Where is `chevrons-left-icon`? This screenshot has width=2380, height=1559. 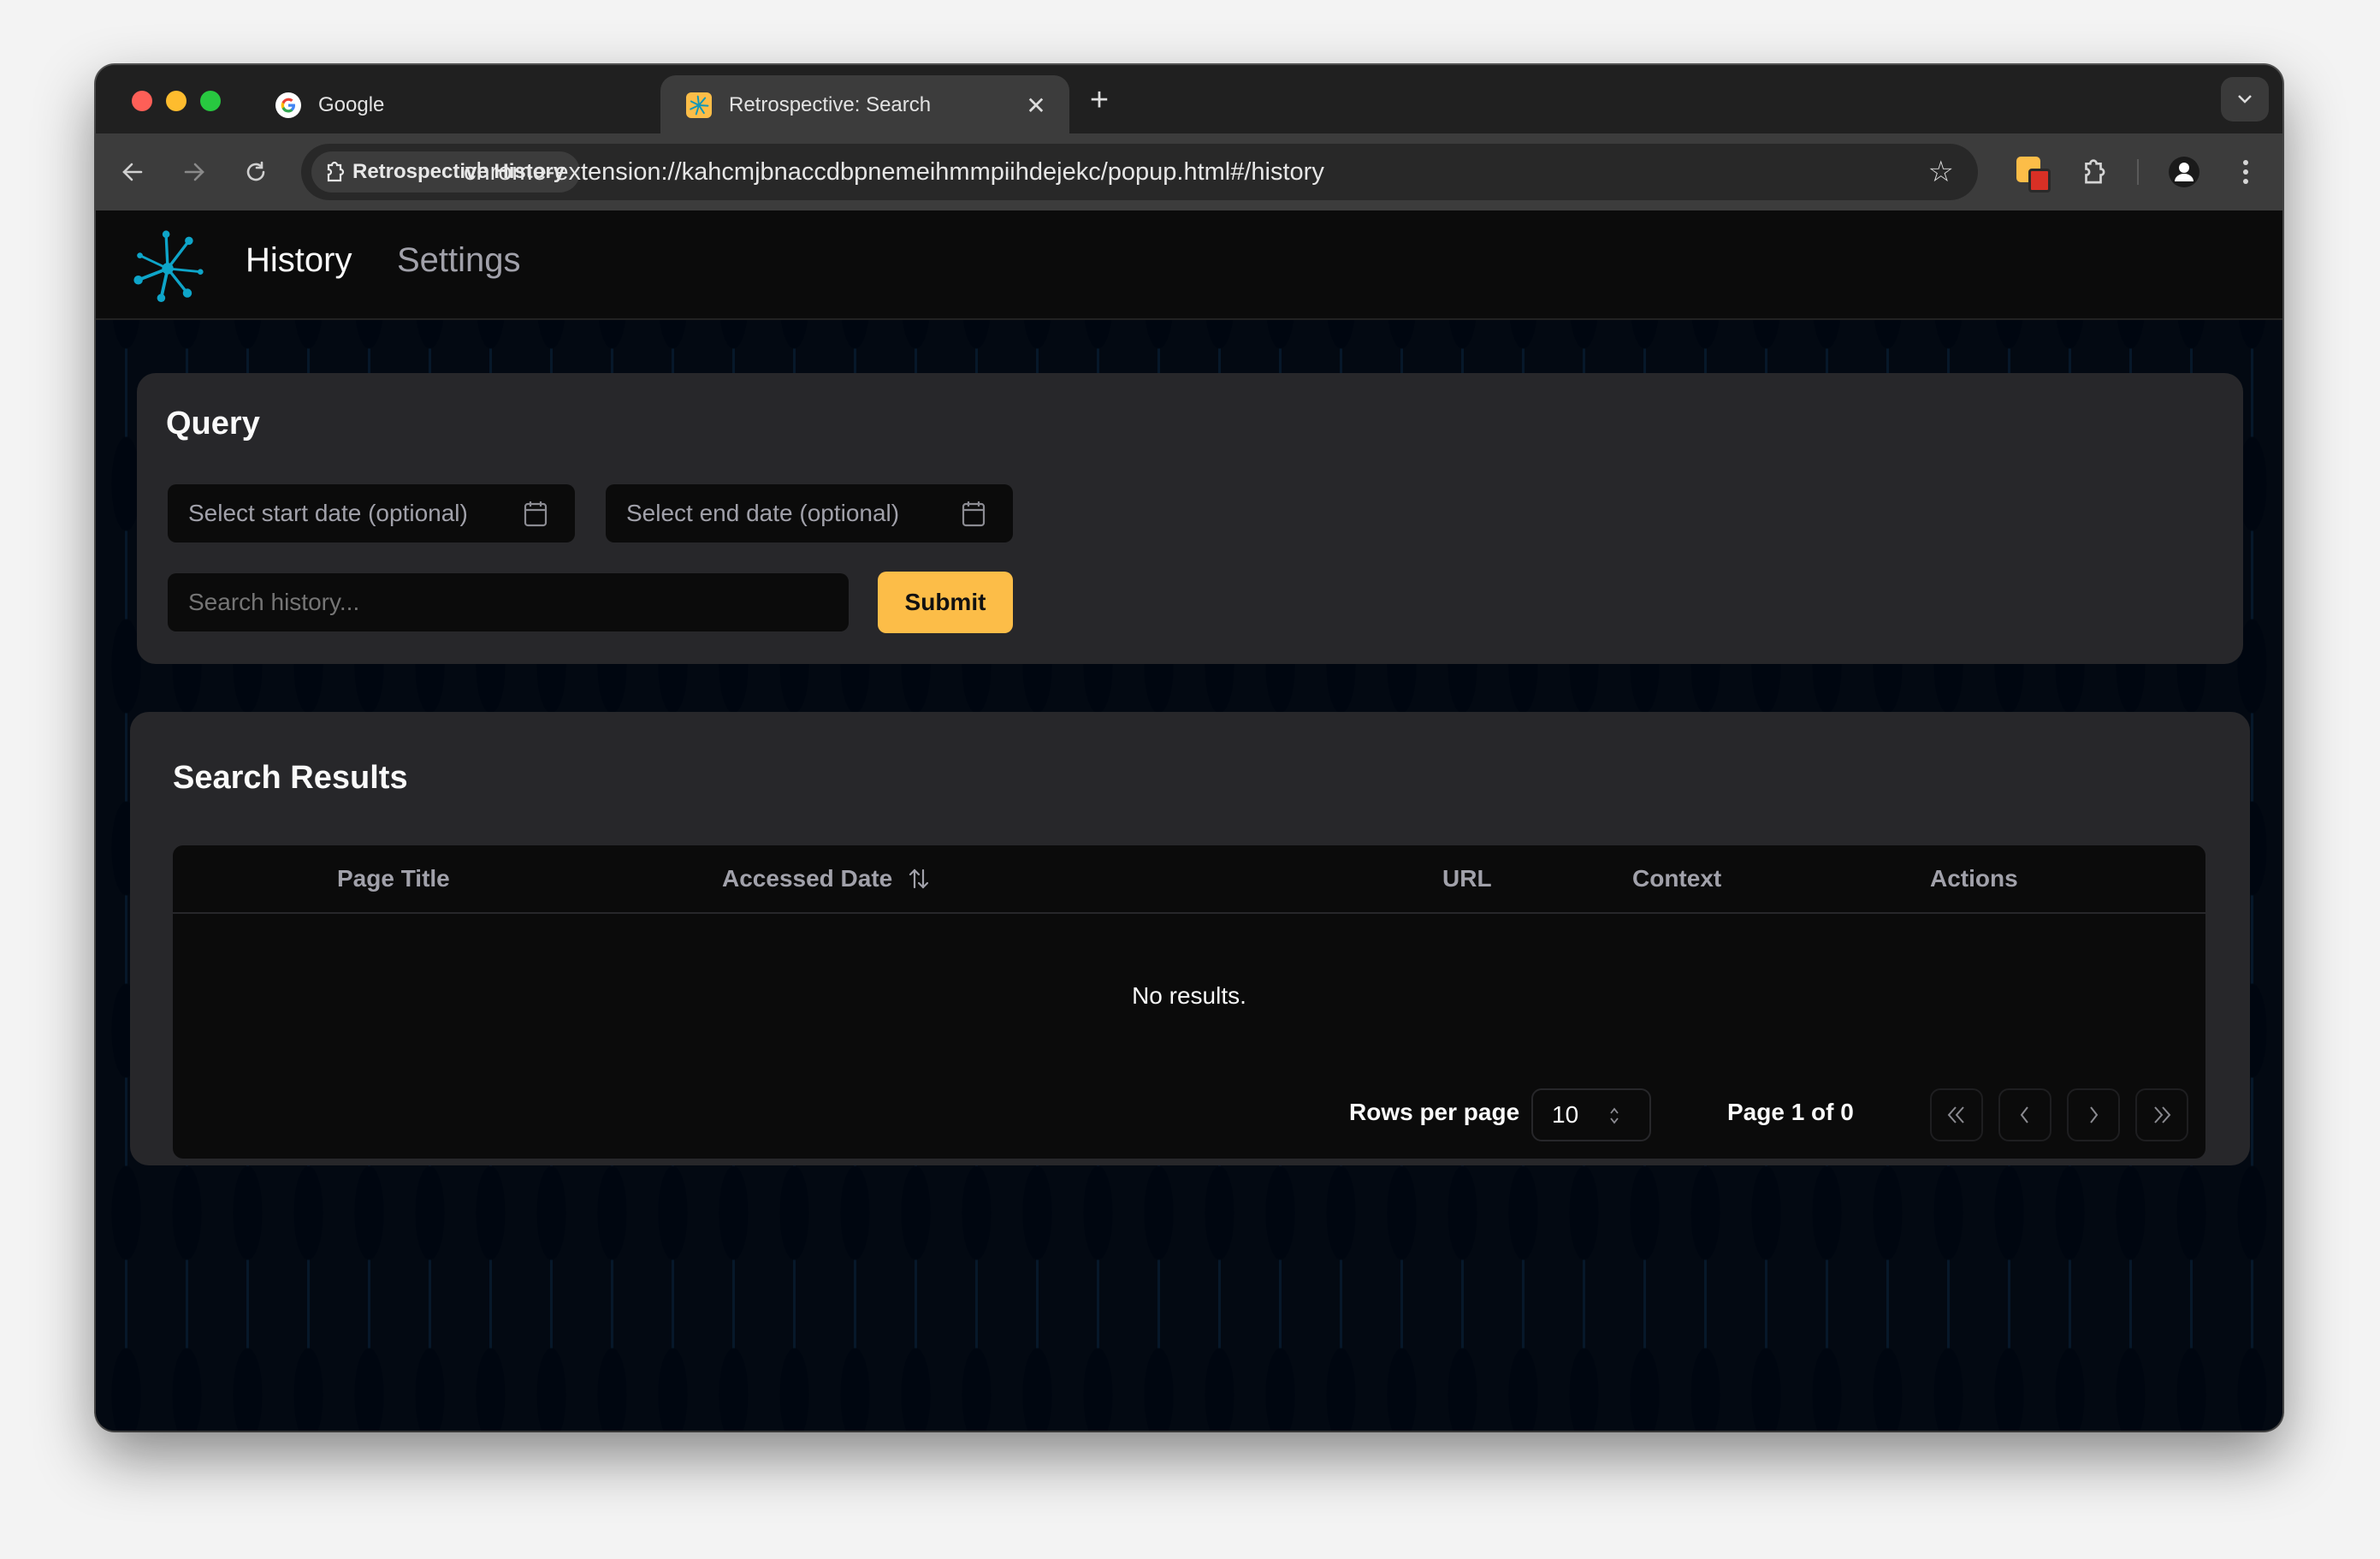 chevrons-left-icon is located at coordinates (1956, 1114).